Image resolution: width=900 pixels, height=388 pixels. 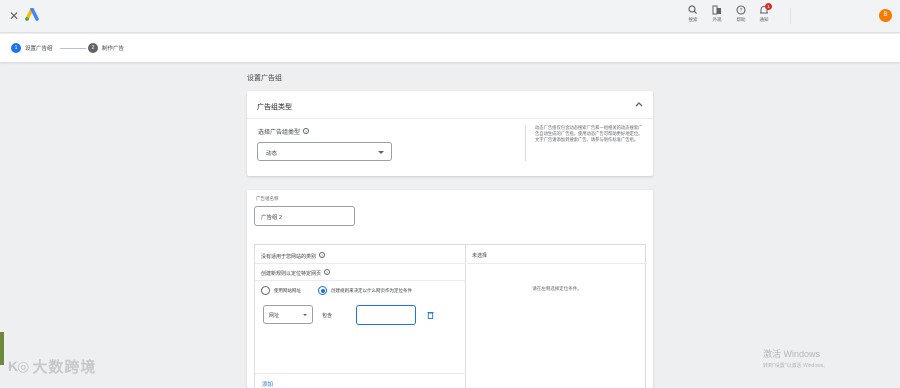 I want to click on radio-label: 创建规则来决定以什么网页作为定位条件, so click(x=371, y=290).